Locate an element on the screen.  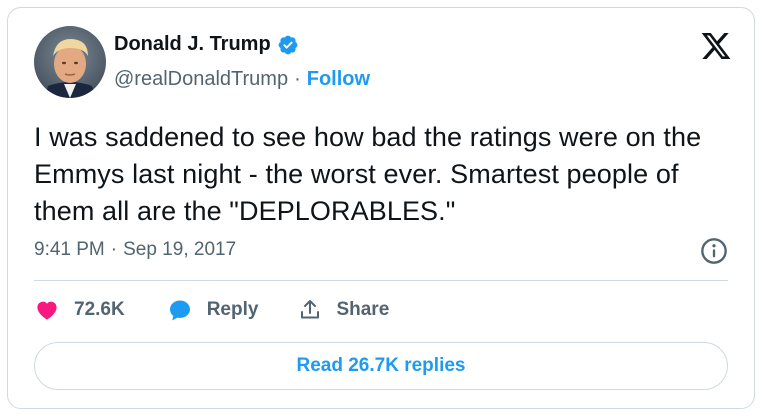
tweet-timestamp: 9:41 PM · Sep 19, 2017 is located at coordinates (135, 250).